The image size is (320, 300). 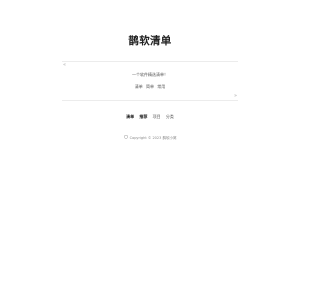 What do you see at coordinates (170, 116) in the screenshot?
I see `nav-item-categories: 分类` at bounding box center [170, 116].